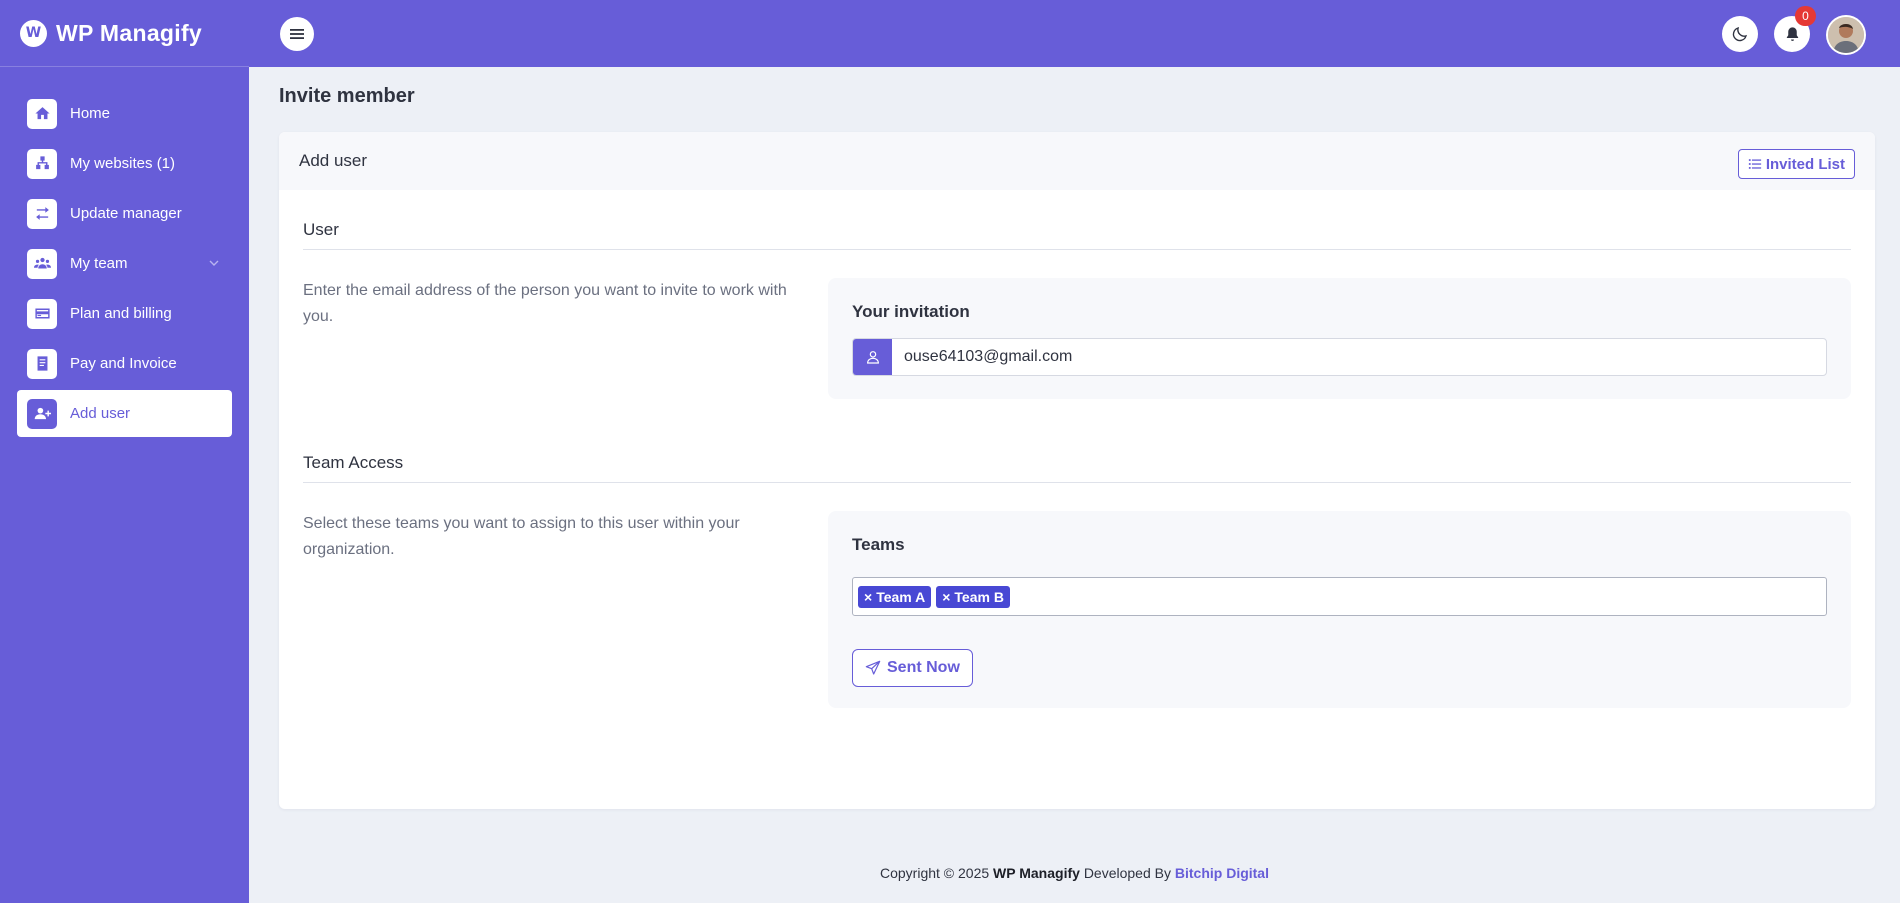  Describe the element at coordinates (923, 667) in the screenshot. I see `send-invite-label: Sent Now` at that location.